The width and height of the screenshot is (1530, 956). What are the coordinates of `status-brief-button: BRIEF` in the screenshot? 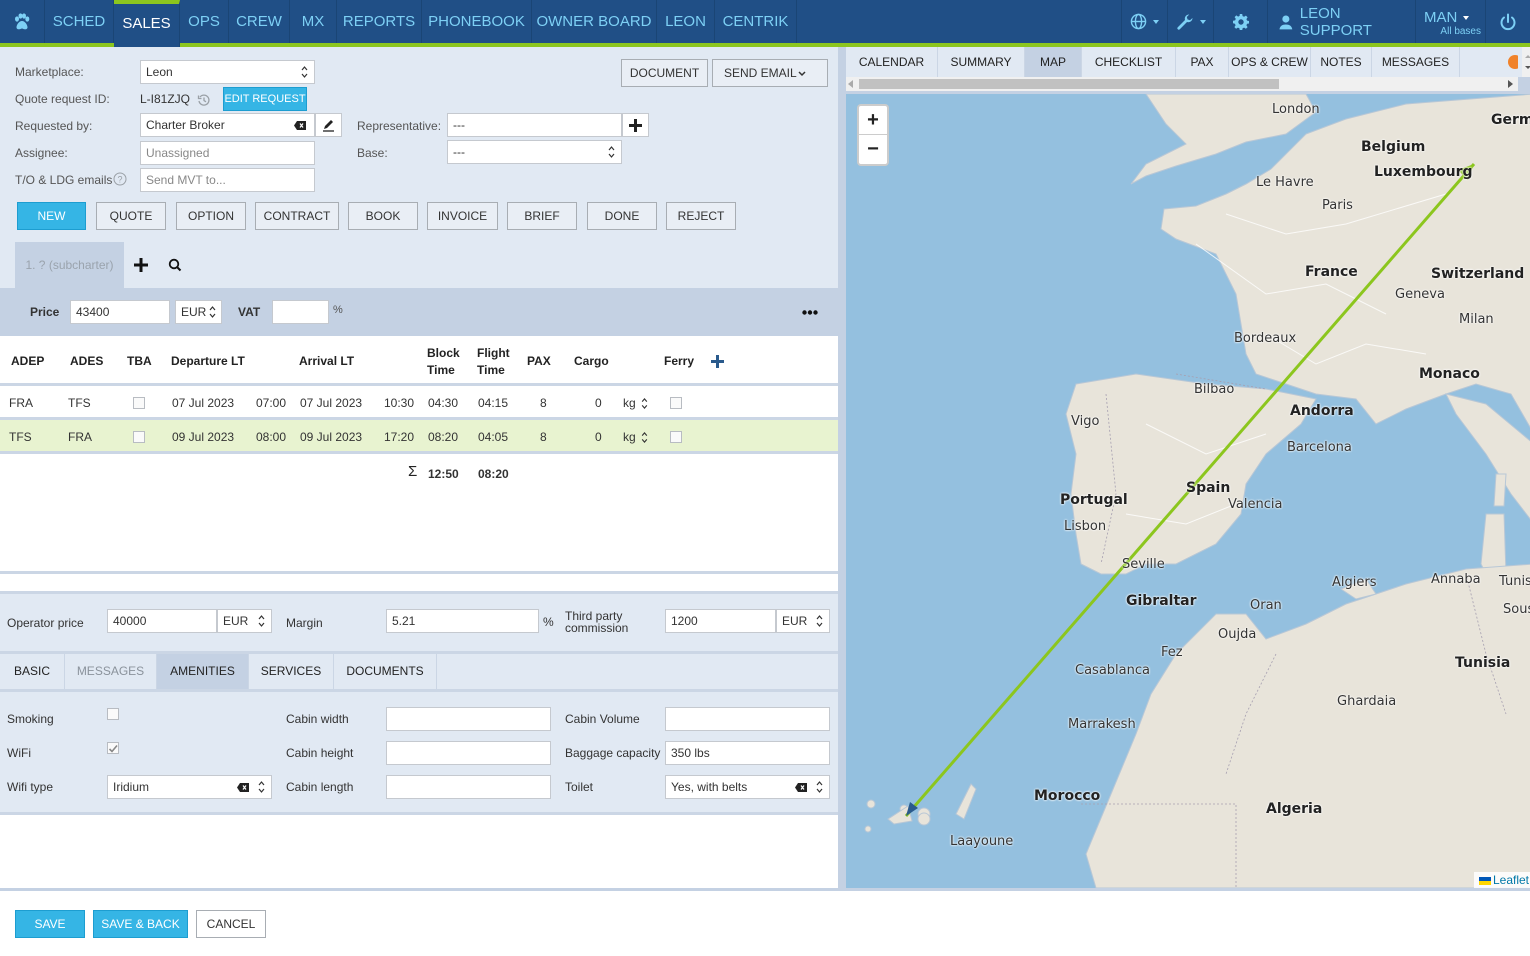 It's located at (542, 216).